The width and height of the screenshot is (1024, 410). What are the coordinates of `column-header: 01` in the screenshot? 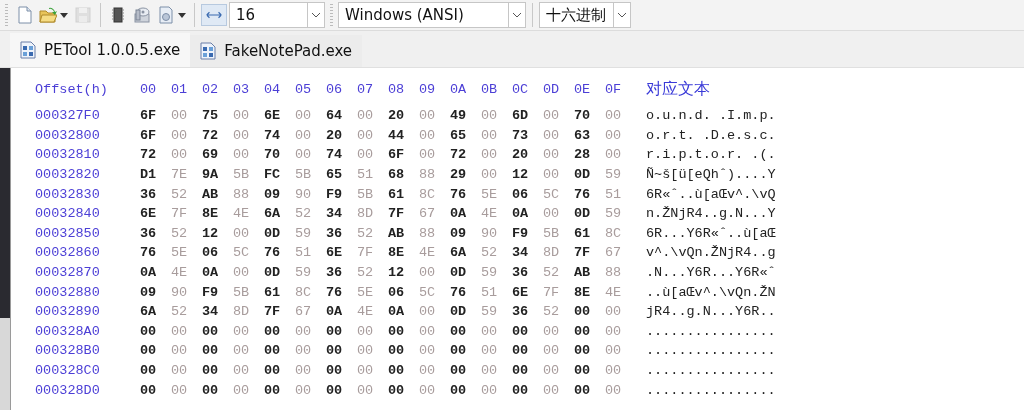 It's located at (180, 89).